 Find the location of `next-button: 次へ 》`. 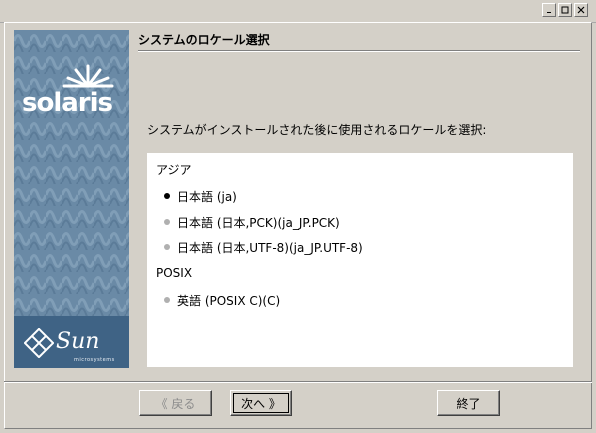

next-button: 次へ 》 is located at coordinates (261, 403).